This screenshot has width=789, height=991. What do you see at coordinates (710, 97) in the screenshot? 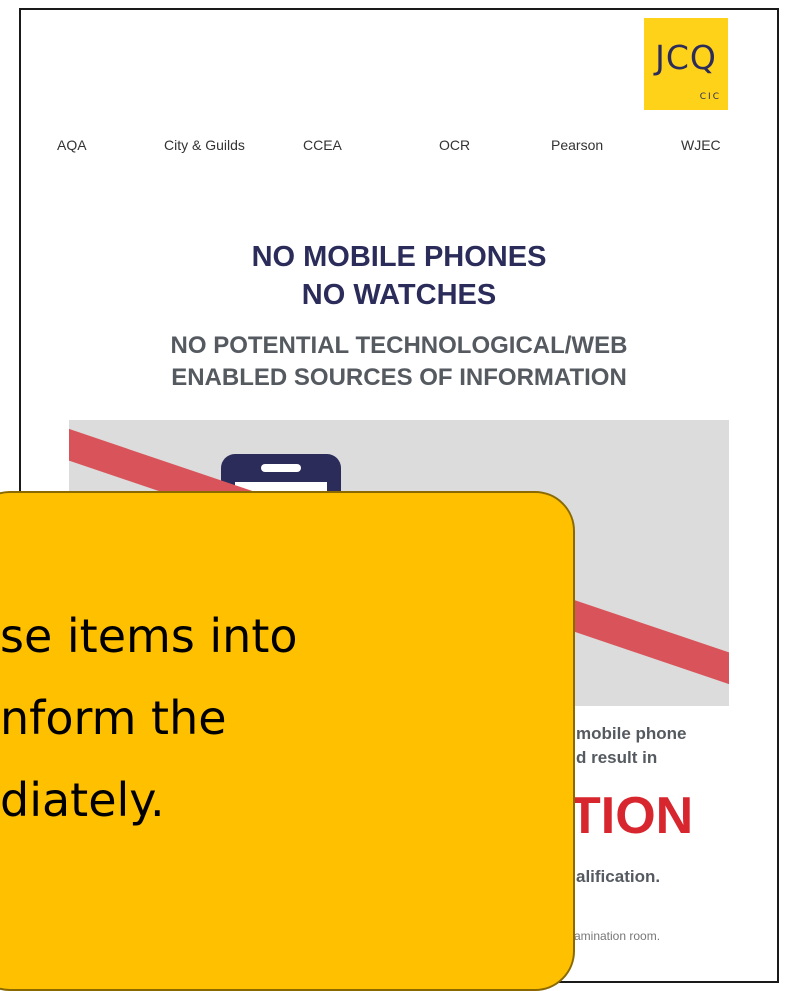
I see `logo-sub-text: CIC` at bounding box center [710, 97].